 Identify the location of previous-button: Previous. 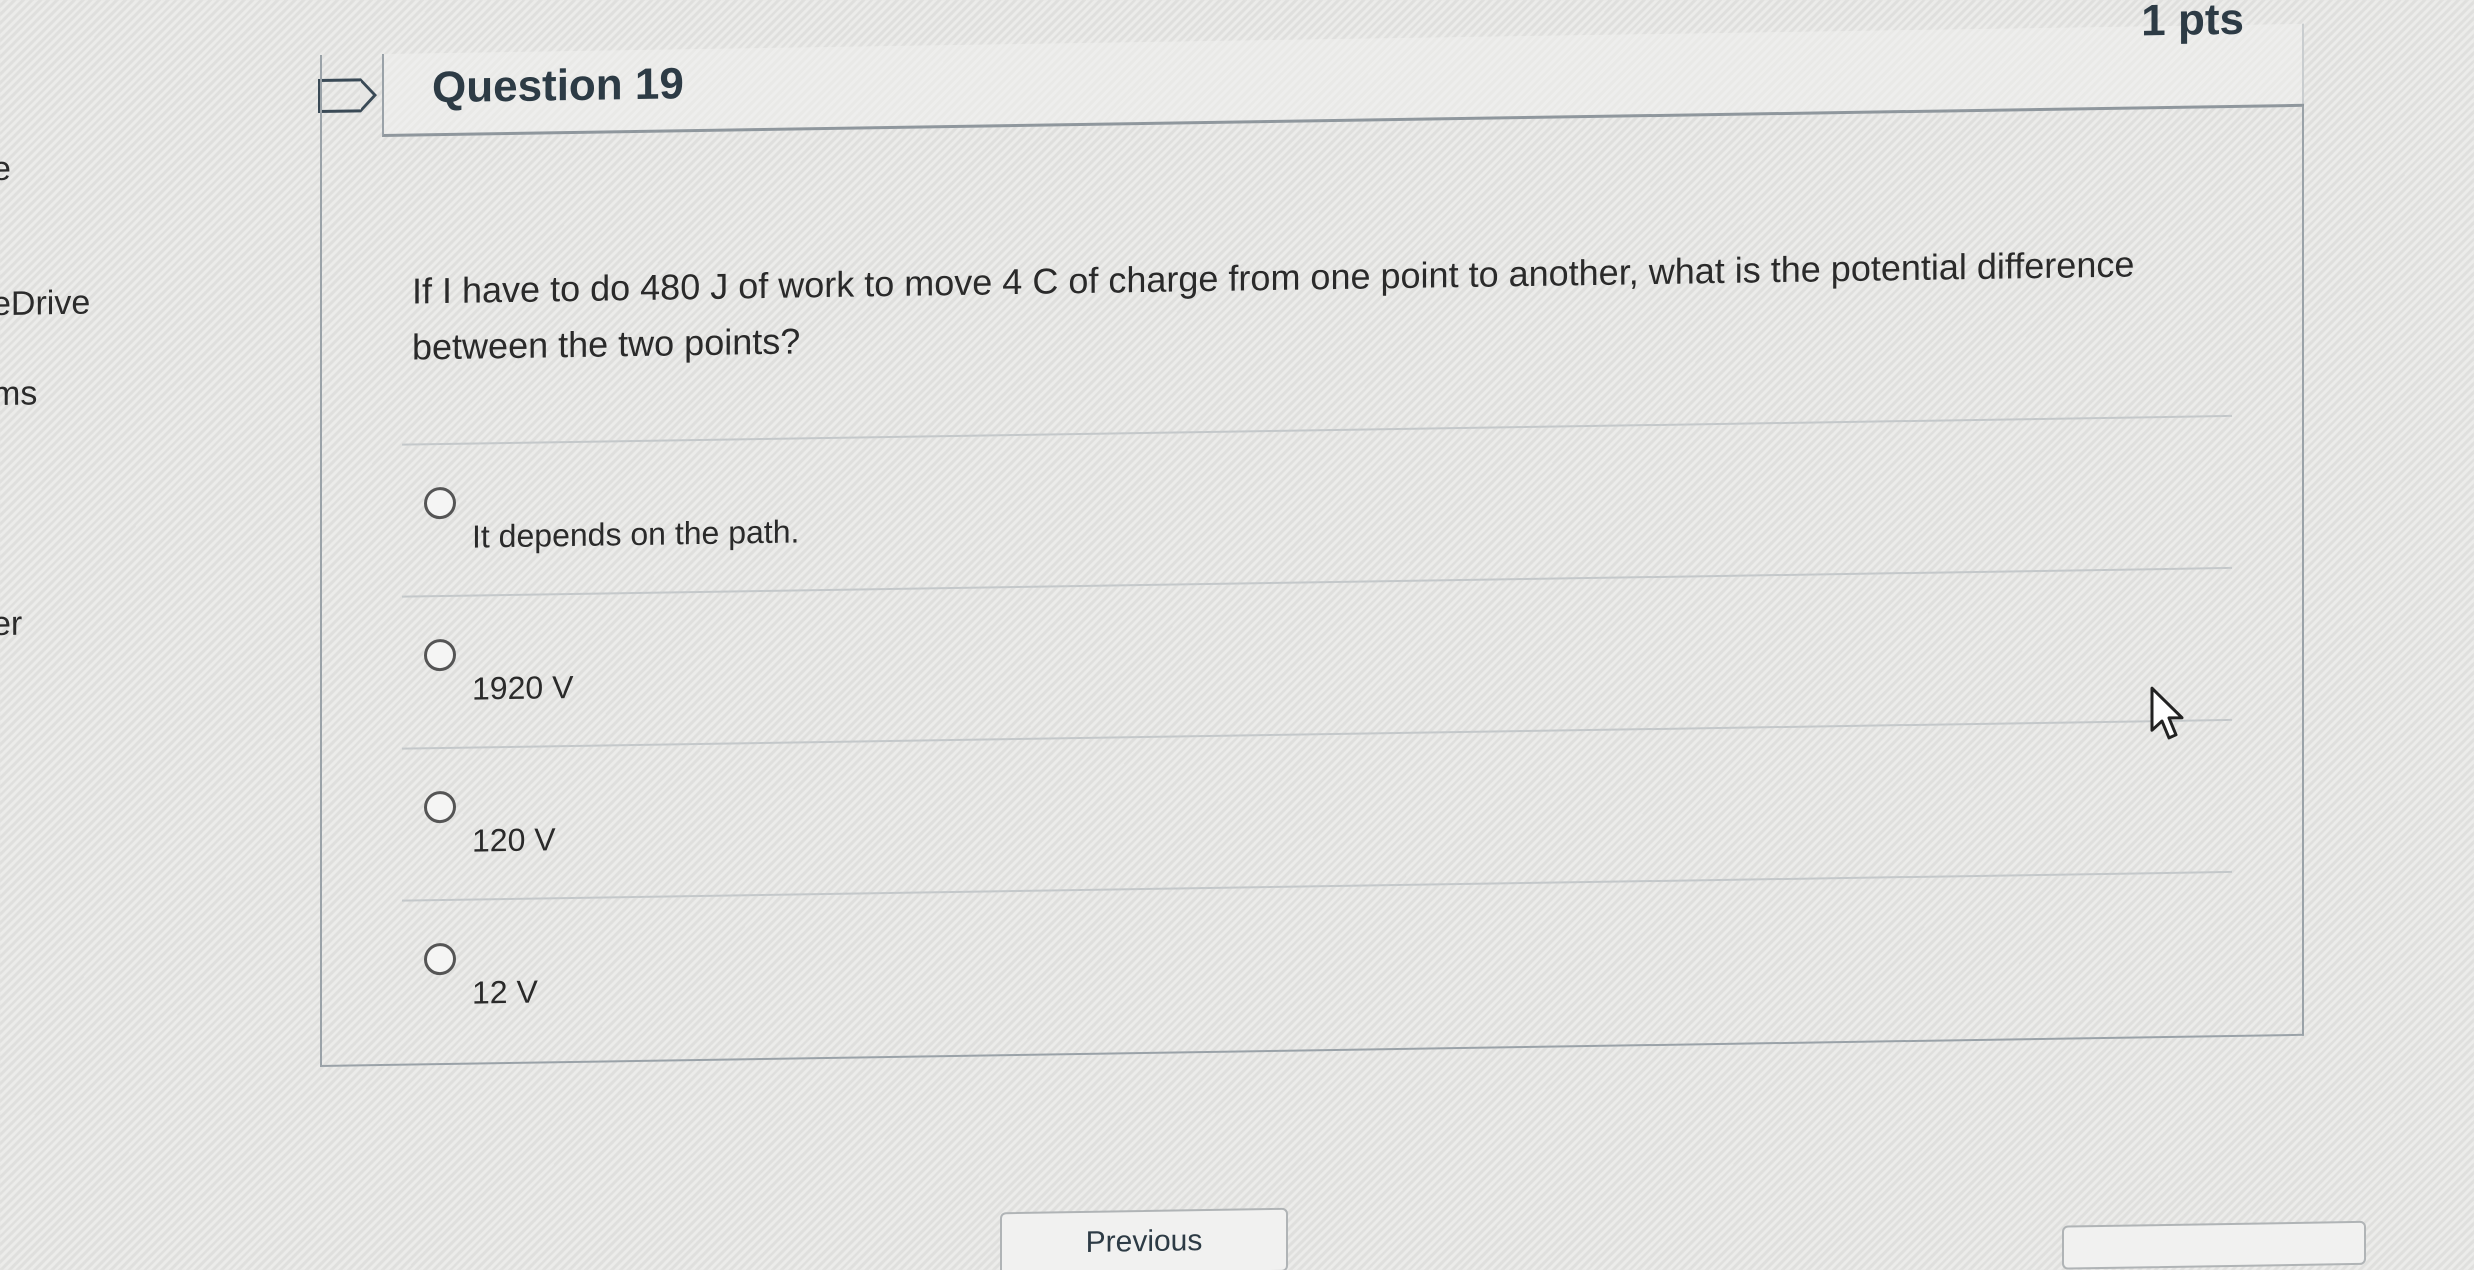
(1144, 1238).